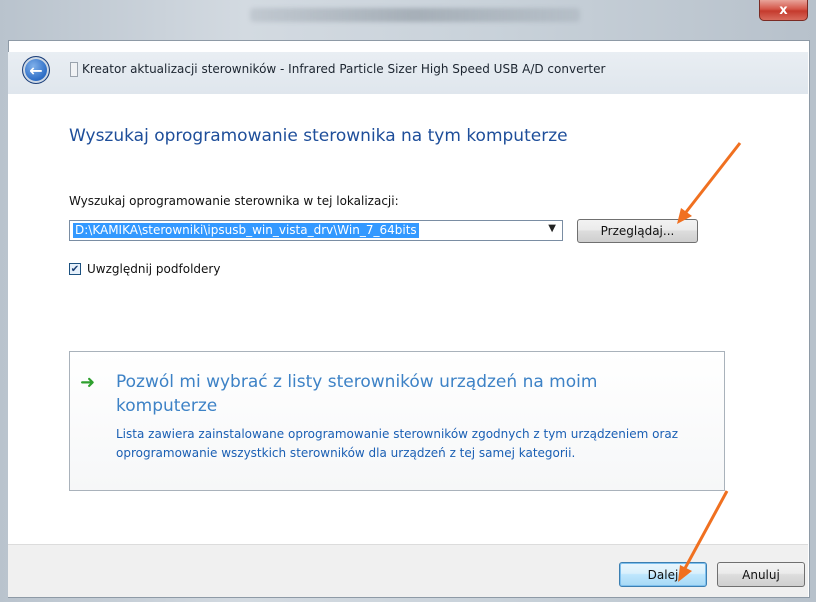 This screenshot has height=602, width=816. I want to click on annotation-arrow-browse, so click(709, 183).